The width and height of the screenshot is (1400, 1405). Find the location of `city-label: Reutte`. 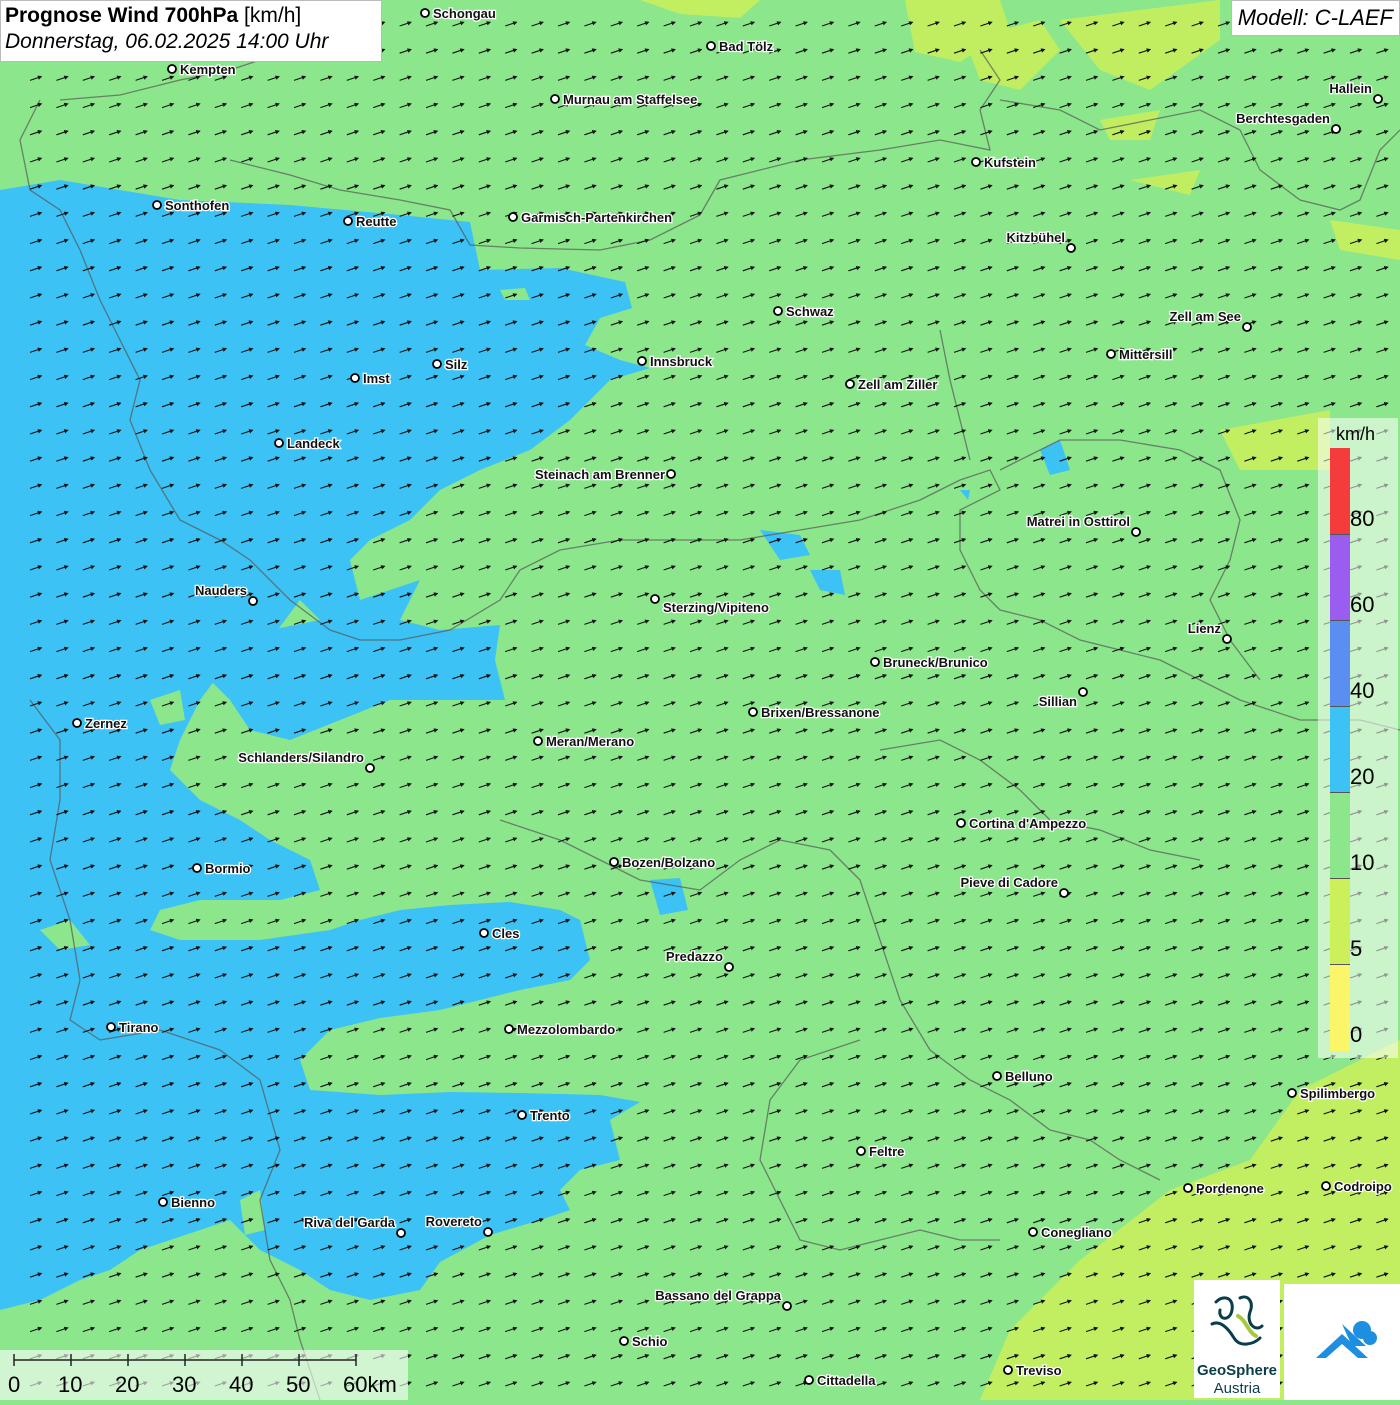

city-label: Reutte is located at coordinates (376, 221).